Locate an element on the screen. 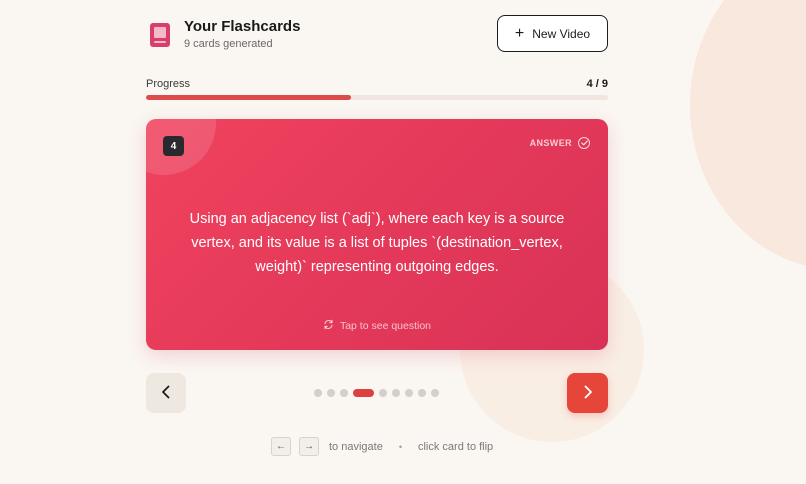  keyboard-hints: ← → to navigate • click card to flip is located at coordinates (382, 446).